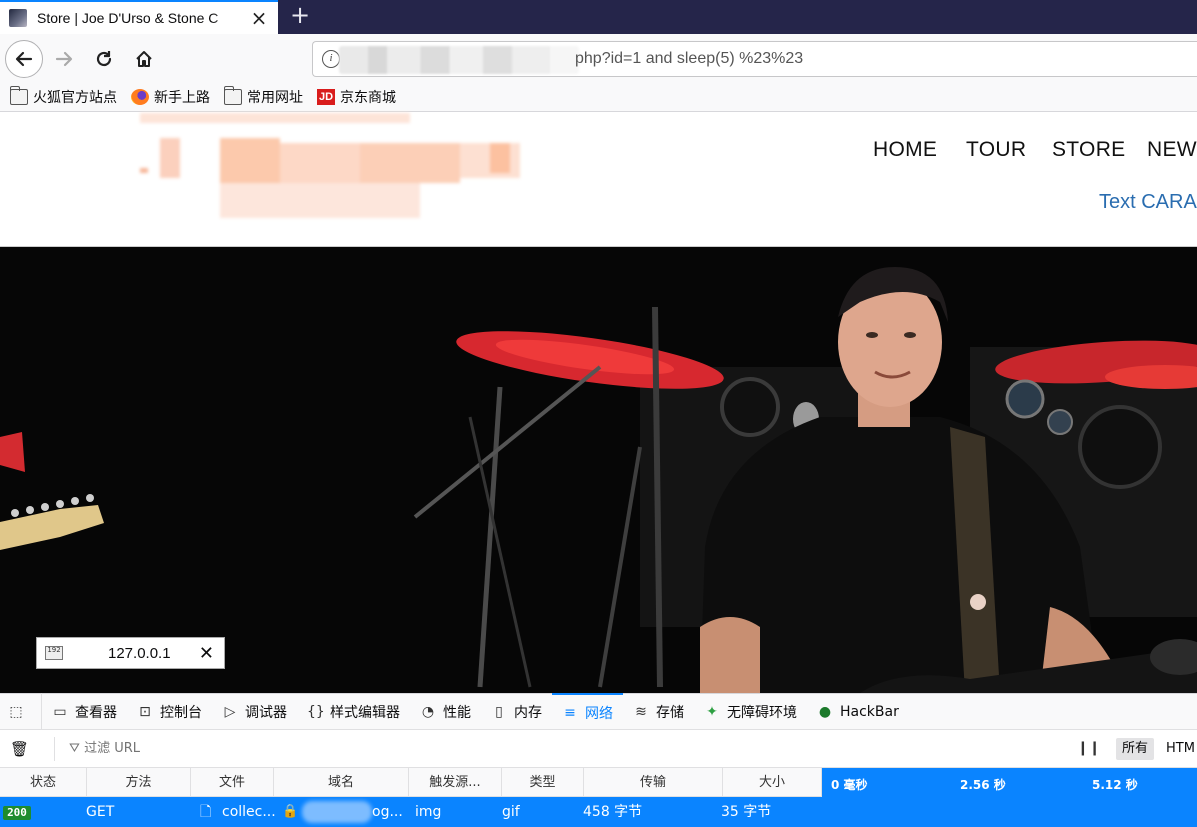 This screenshot has width=1197, height=827. I want to click on menu-tour: TOUR, so click(996, 150).